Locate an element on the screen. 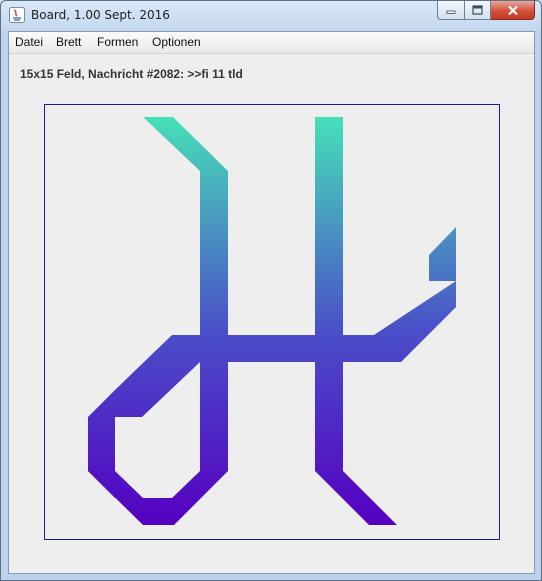 This screenshot has width=542, height=581. maximize-button is located at coordinates (478, 10).